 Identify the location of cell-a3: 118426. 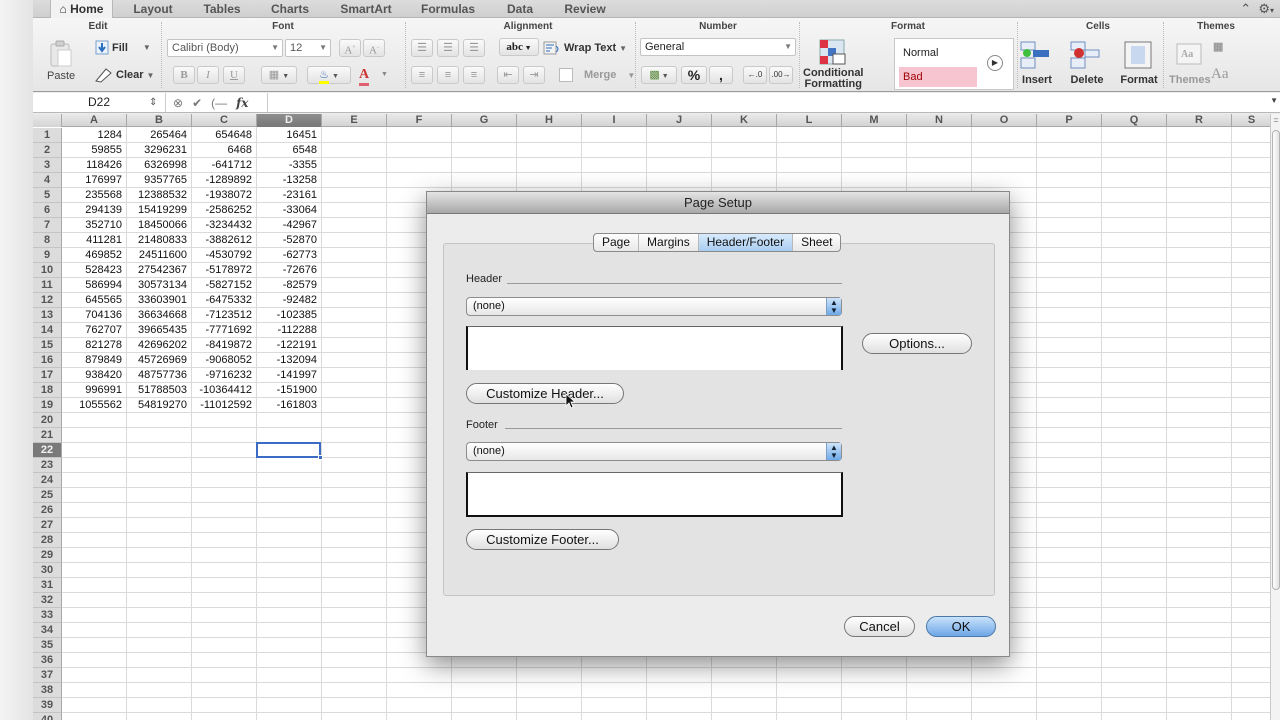
(94, 165).